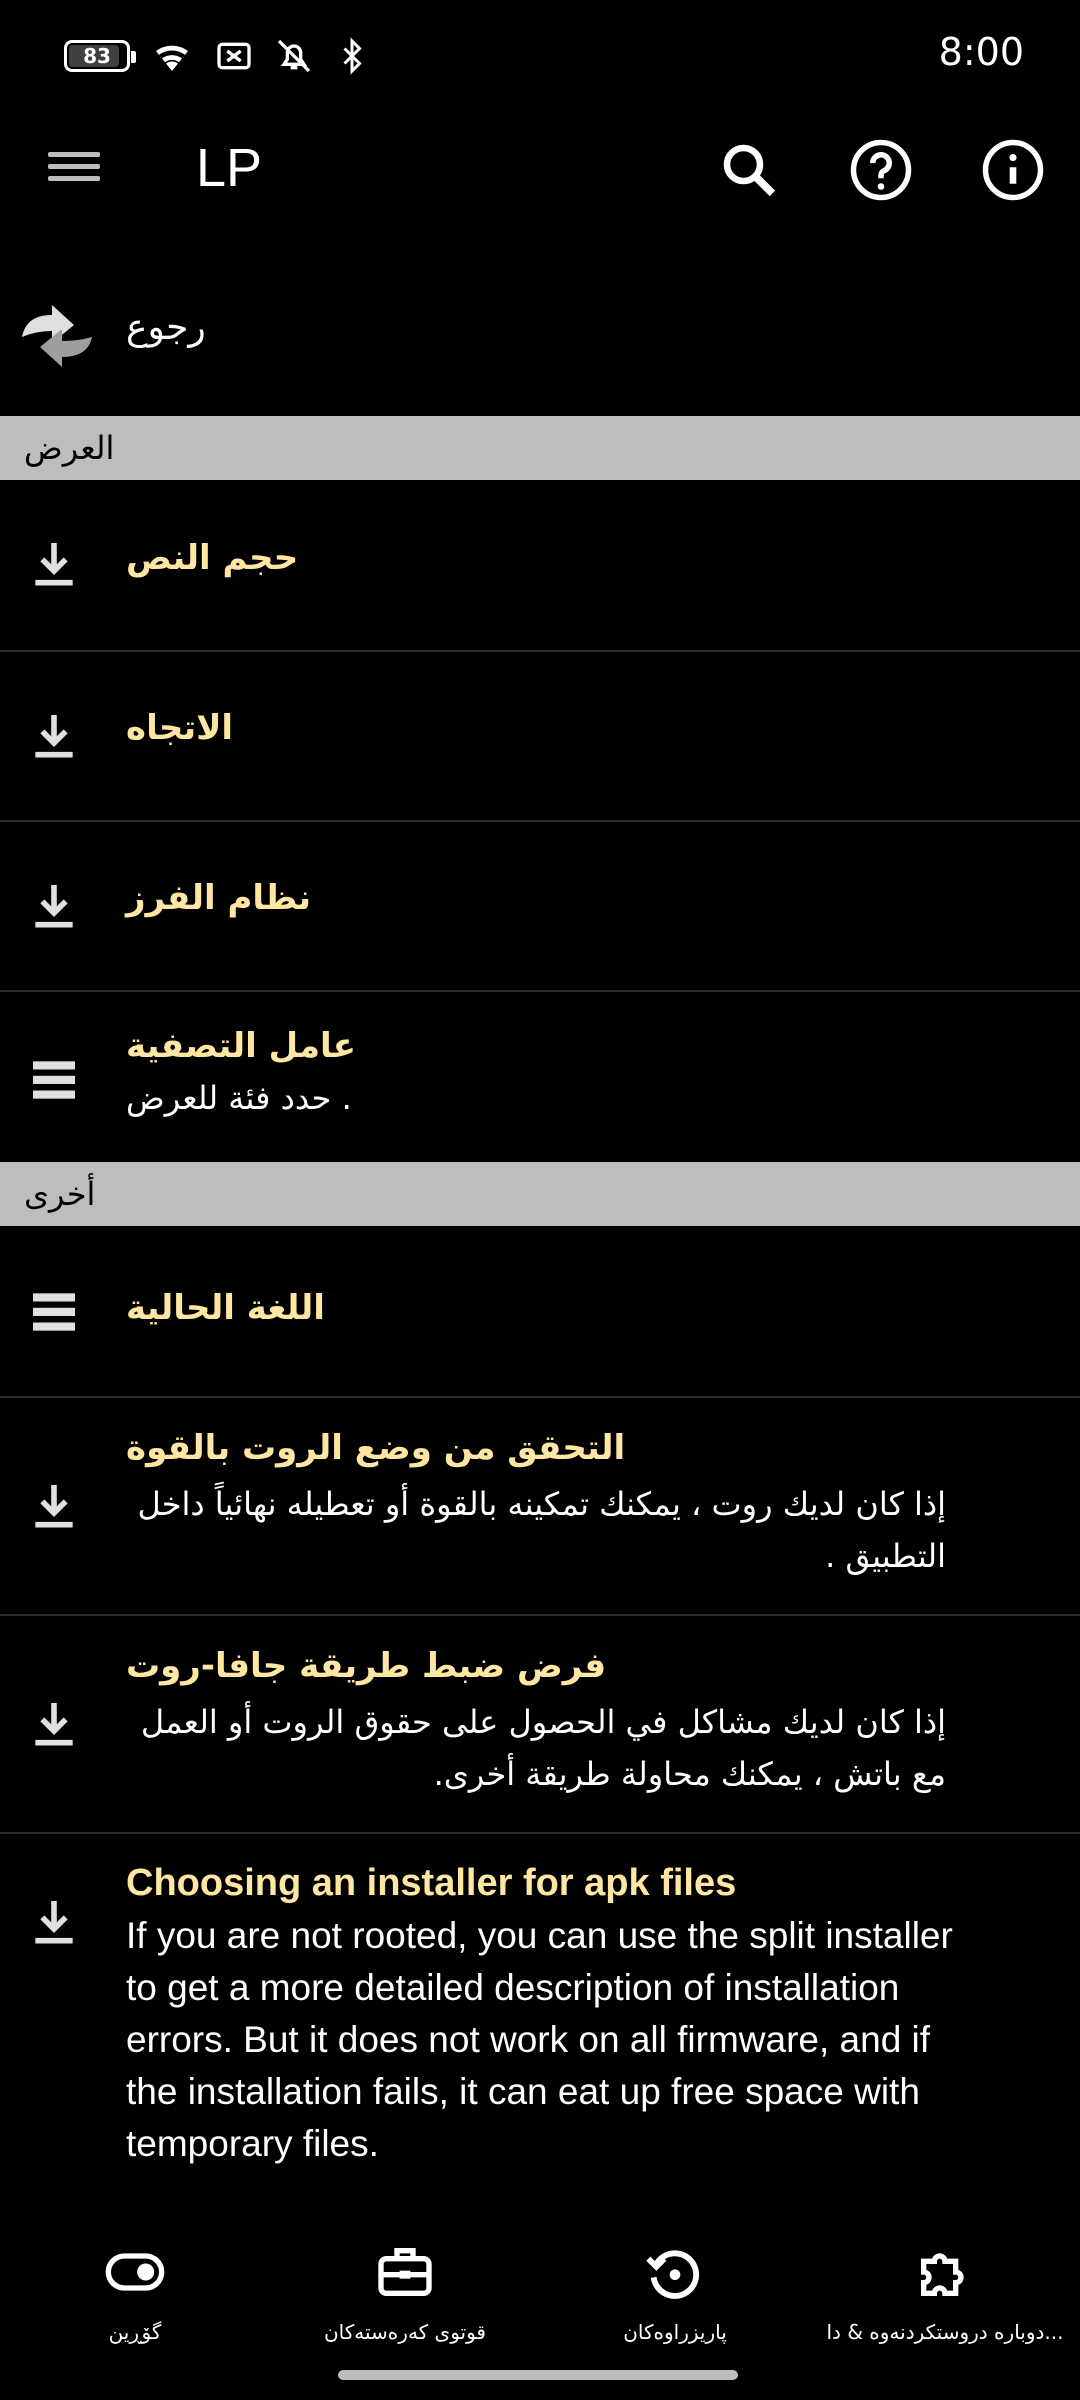 The height and width of the screenshot is (2400, 1080). Describe the element at coordinates (225, 1308) in the screenshot. I see `item-title: اللغة الحالية` at that location.